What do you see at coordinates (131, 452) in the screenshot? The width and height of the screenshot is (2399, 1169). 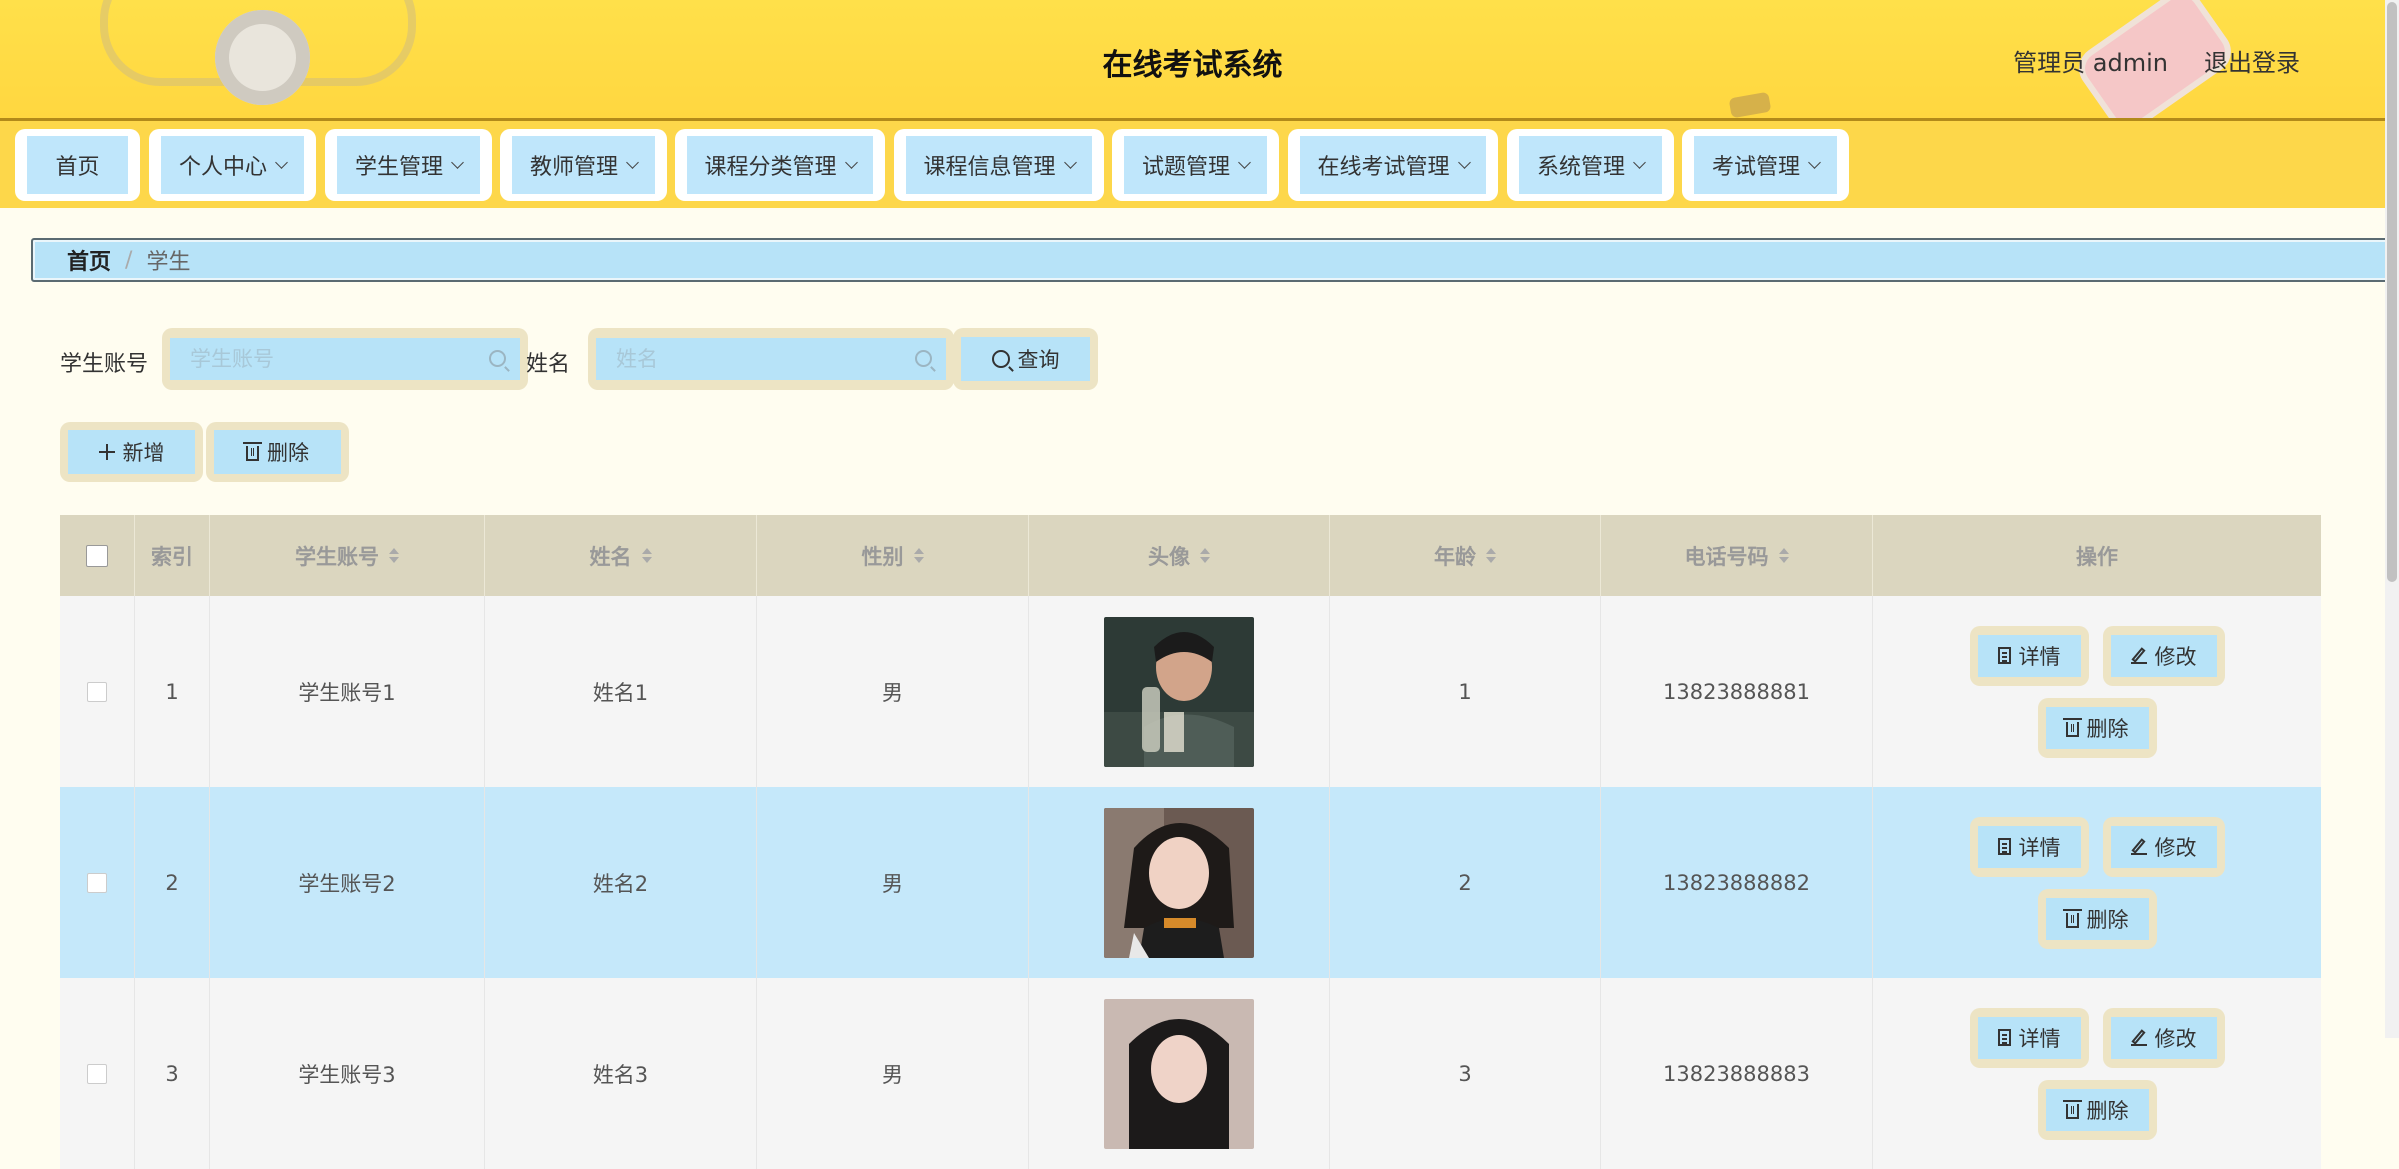 I see `add-button: 新增` at bounding box center [131, 452].